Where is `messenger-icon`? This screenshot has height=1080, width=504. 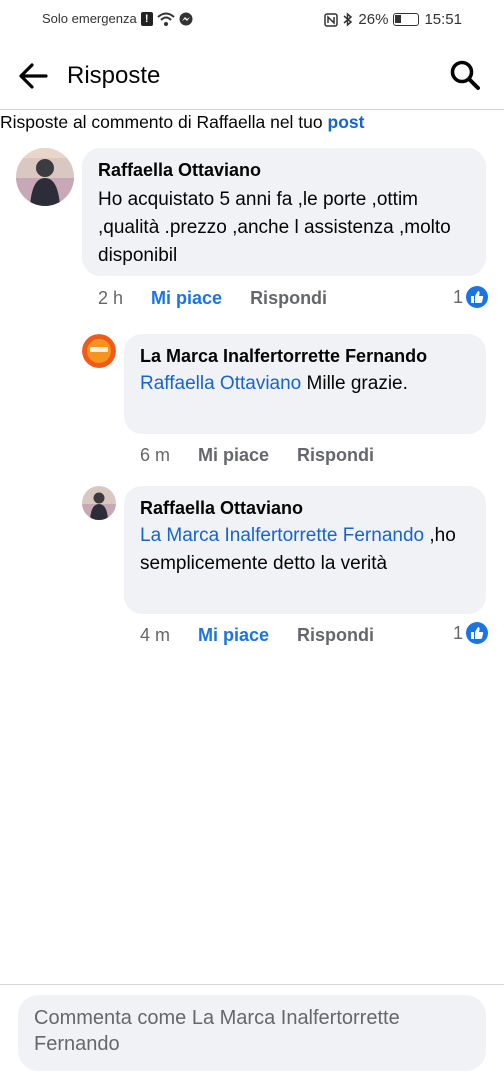
messenger-icon is located at coordinates (186, 18).